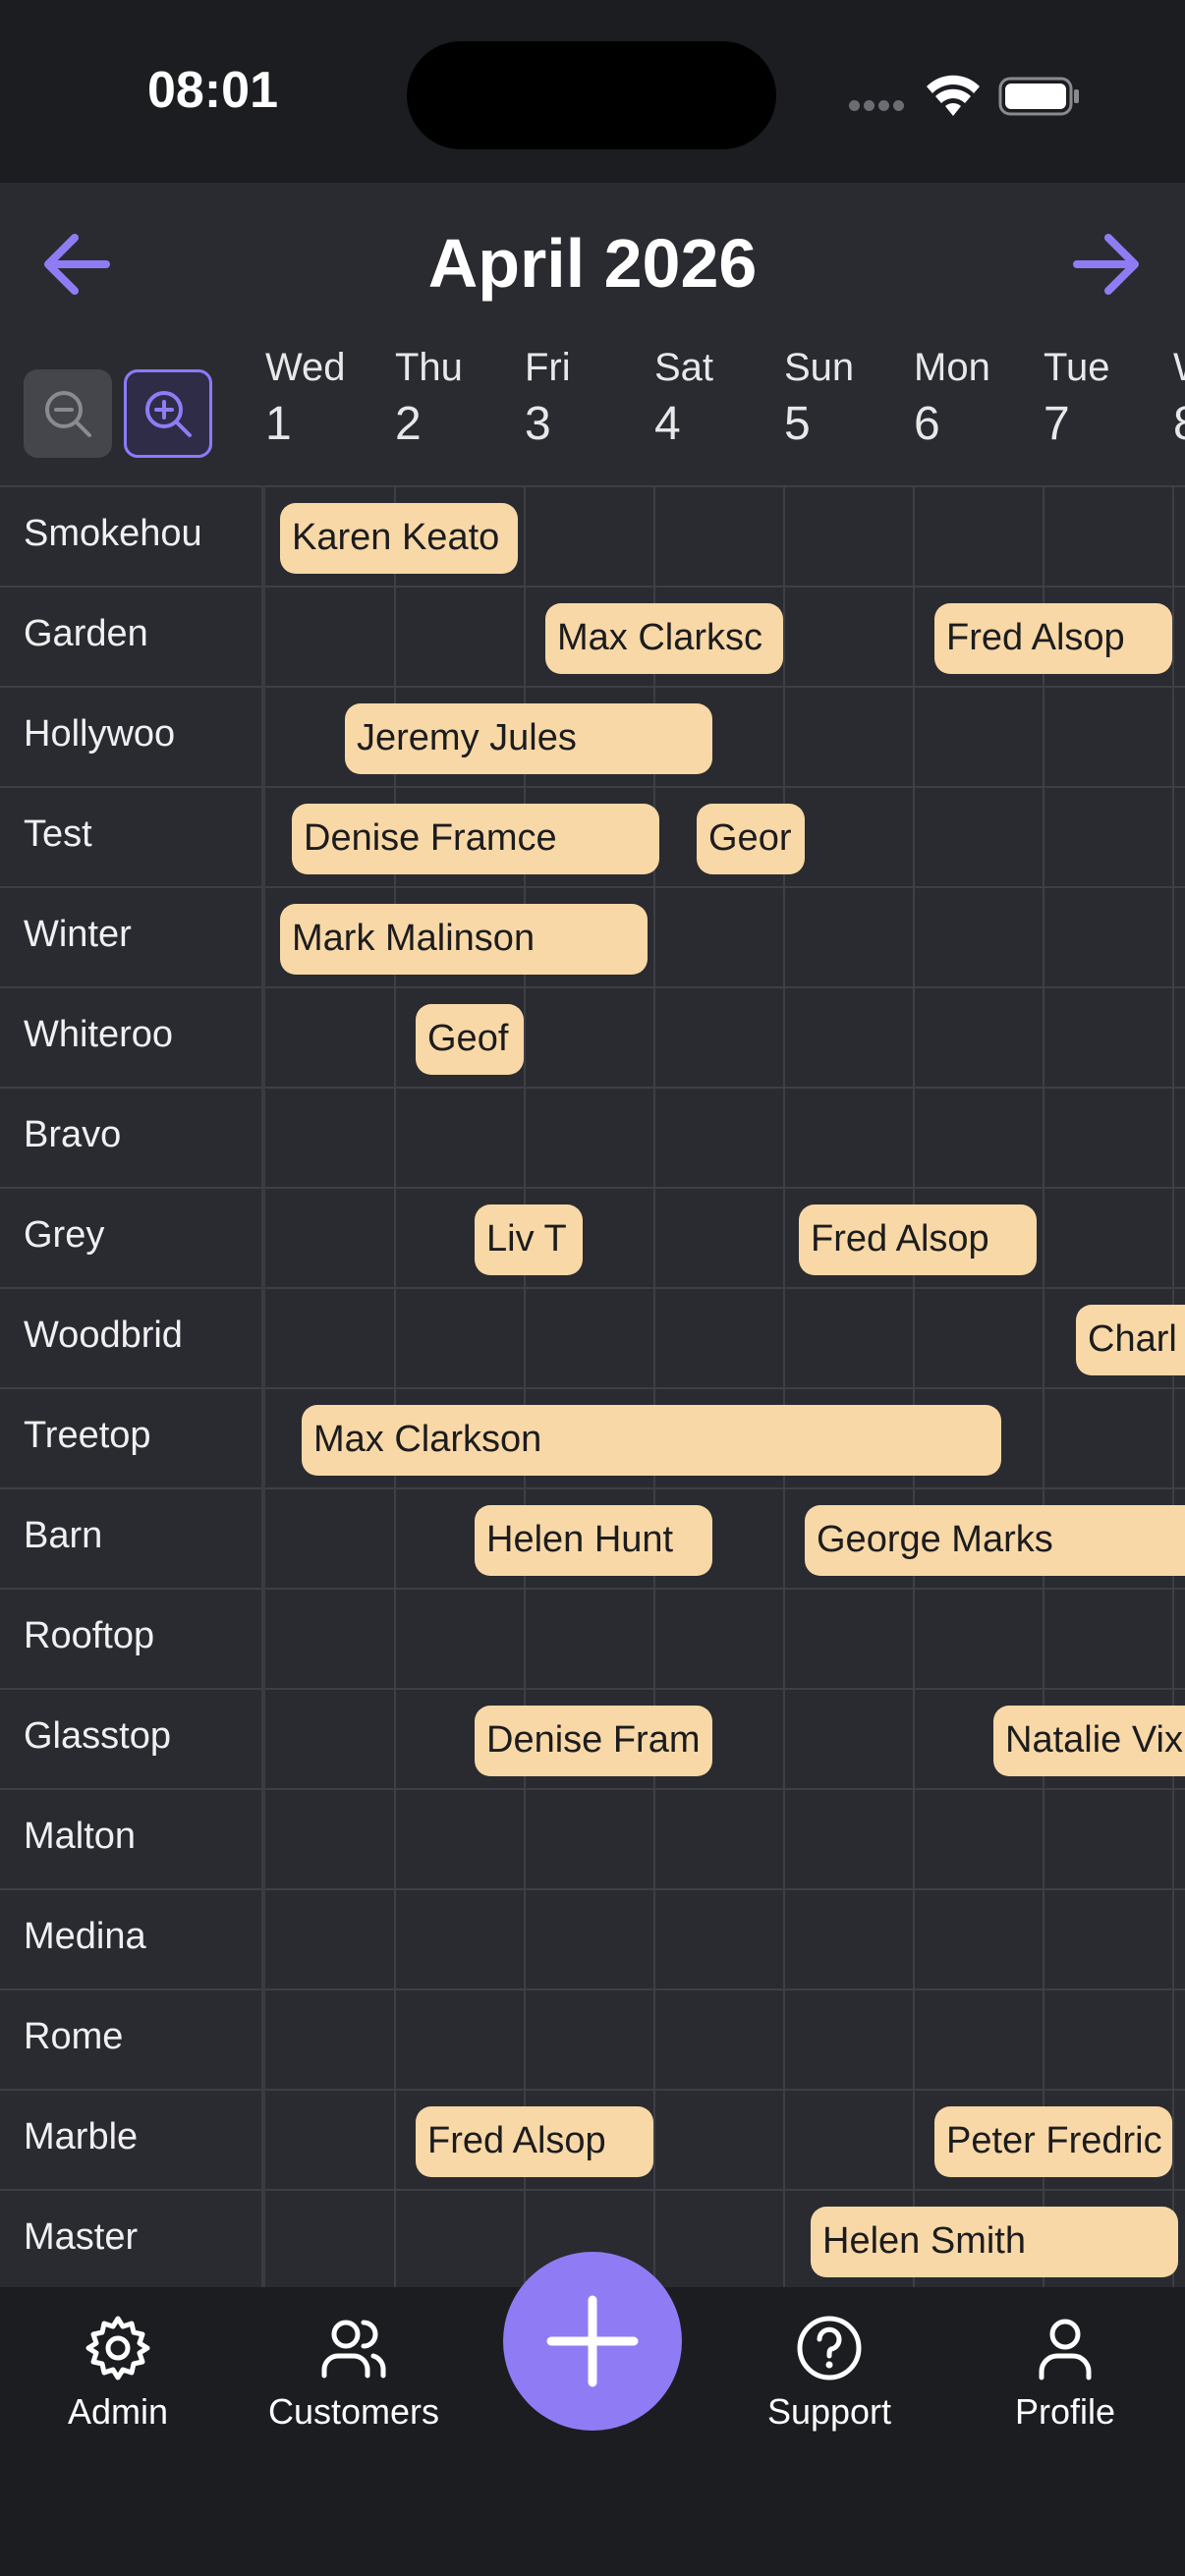 The image size is (1185, 2576). Describe the element at coordinates (590, 410) in the screenshot. I see `day-header: Fri 3` at that location.